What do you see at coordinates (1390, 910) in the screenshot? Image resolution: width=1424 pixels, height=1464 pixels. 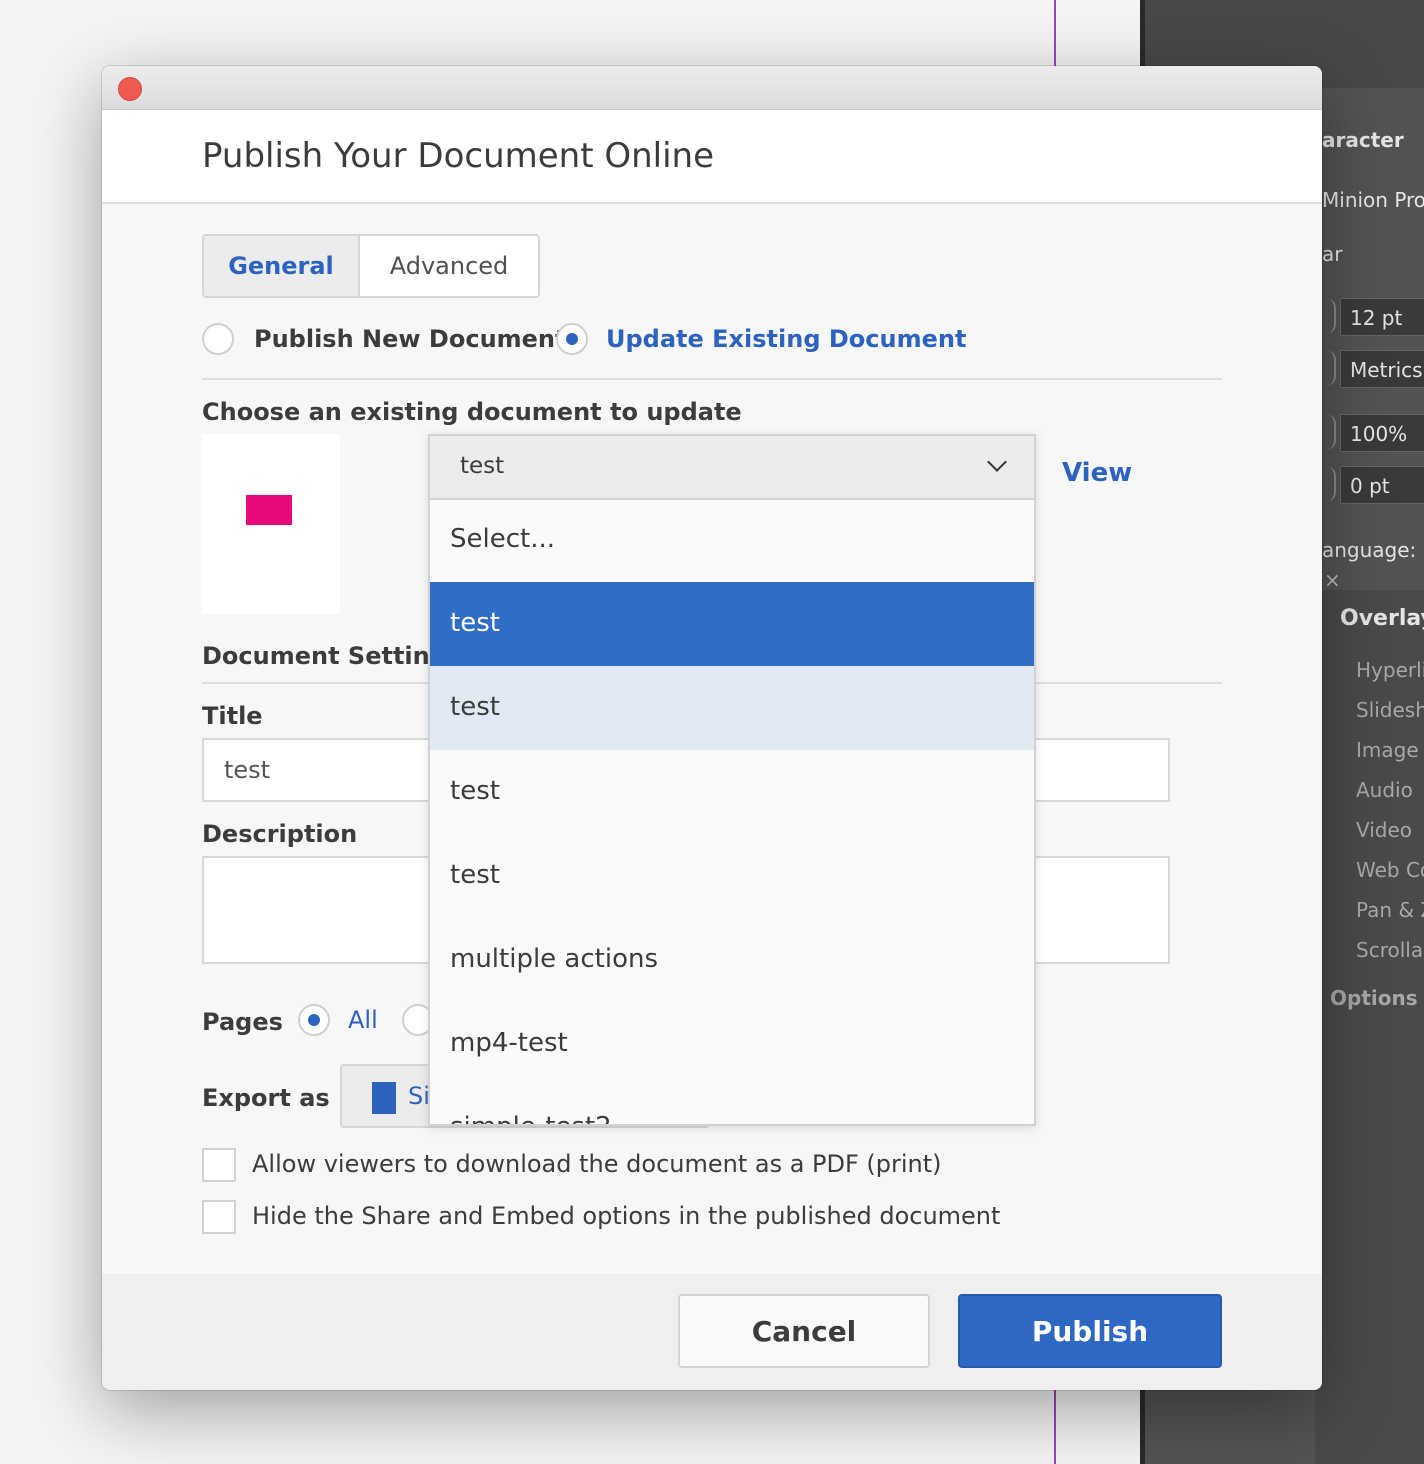 I see `overlay-item: Pan & Z` at bounding box center [1390, 910].